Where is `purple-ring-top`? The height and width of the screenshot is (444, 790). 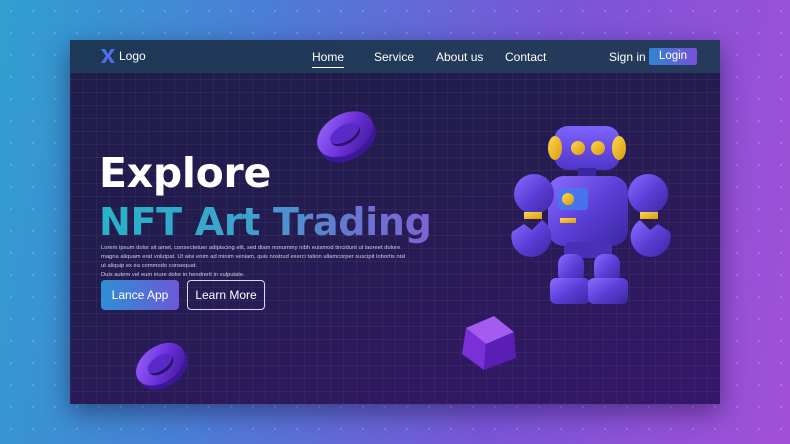
purple-ring-top is located at coordinates (346, 137).